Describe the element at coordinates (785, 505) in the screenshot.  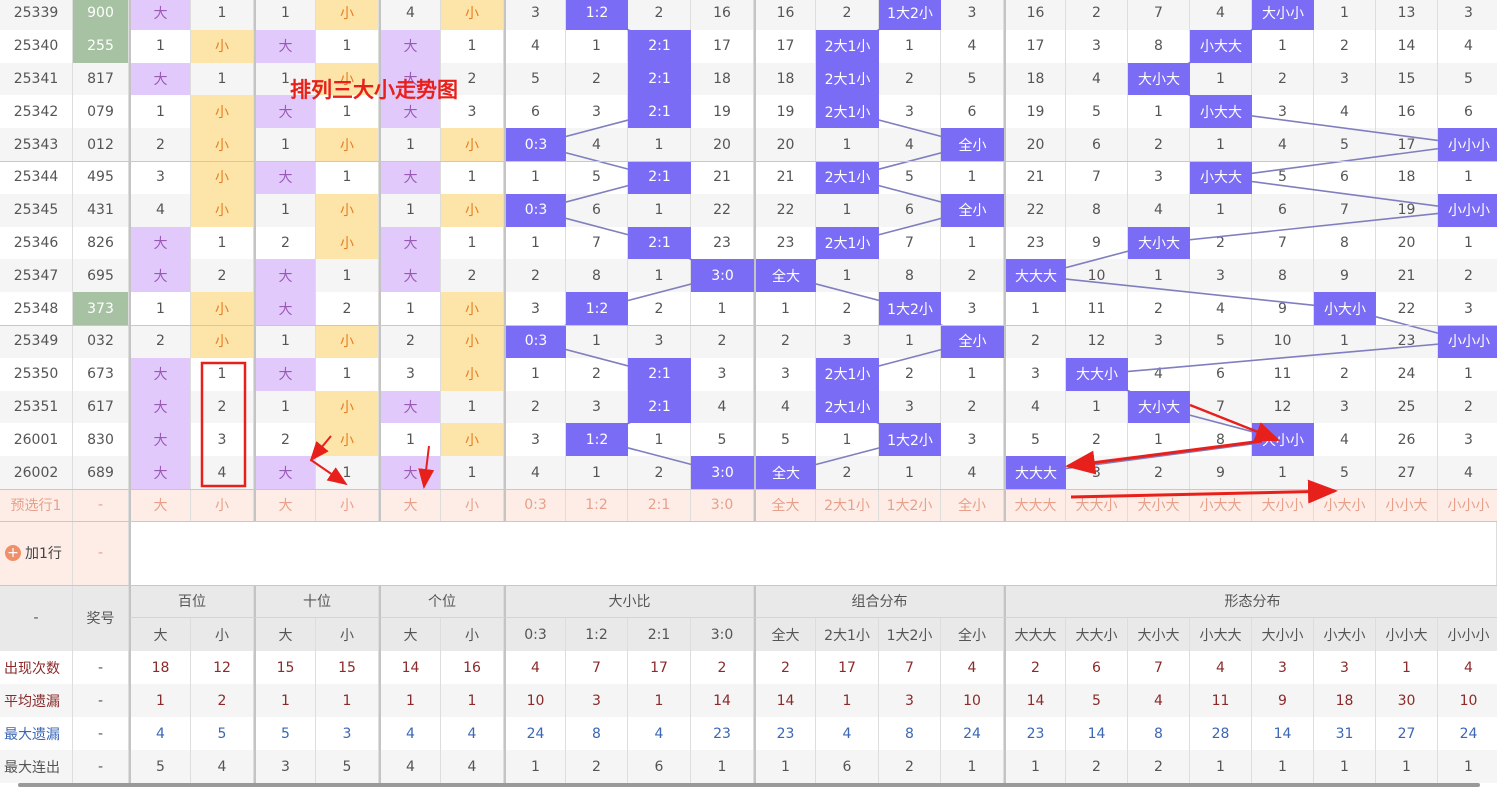
I see `preselect-option: 全大` at that location.